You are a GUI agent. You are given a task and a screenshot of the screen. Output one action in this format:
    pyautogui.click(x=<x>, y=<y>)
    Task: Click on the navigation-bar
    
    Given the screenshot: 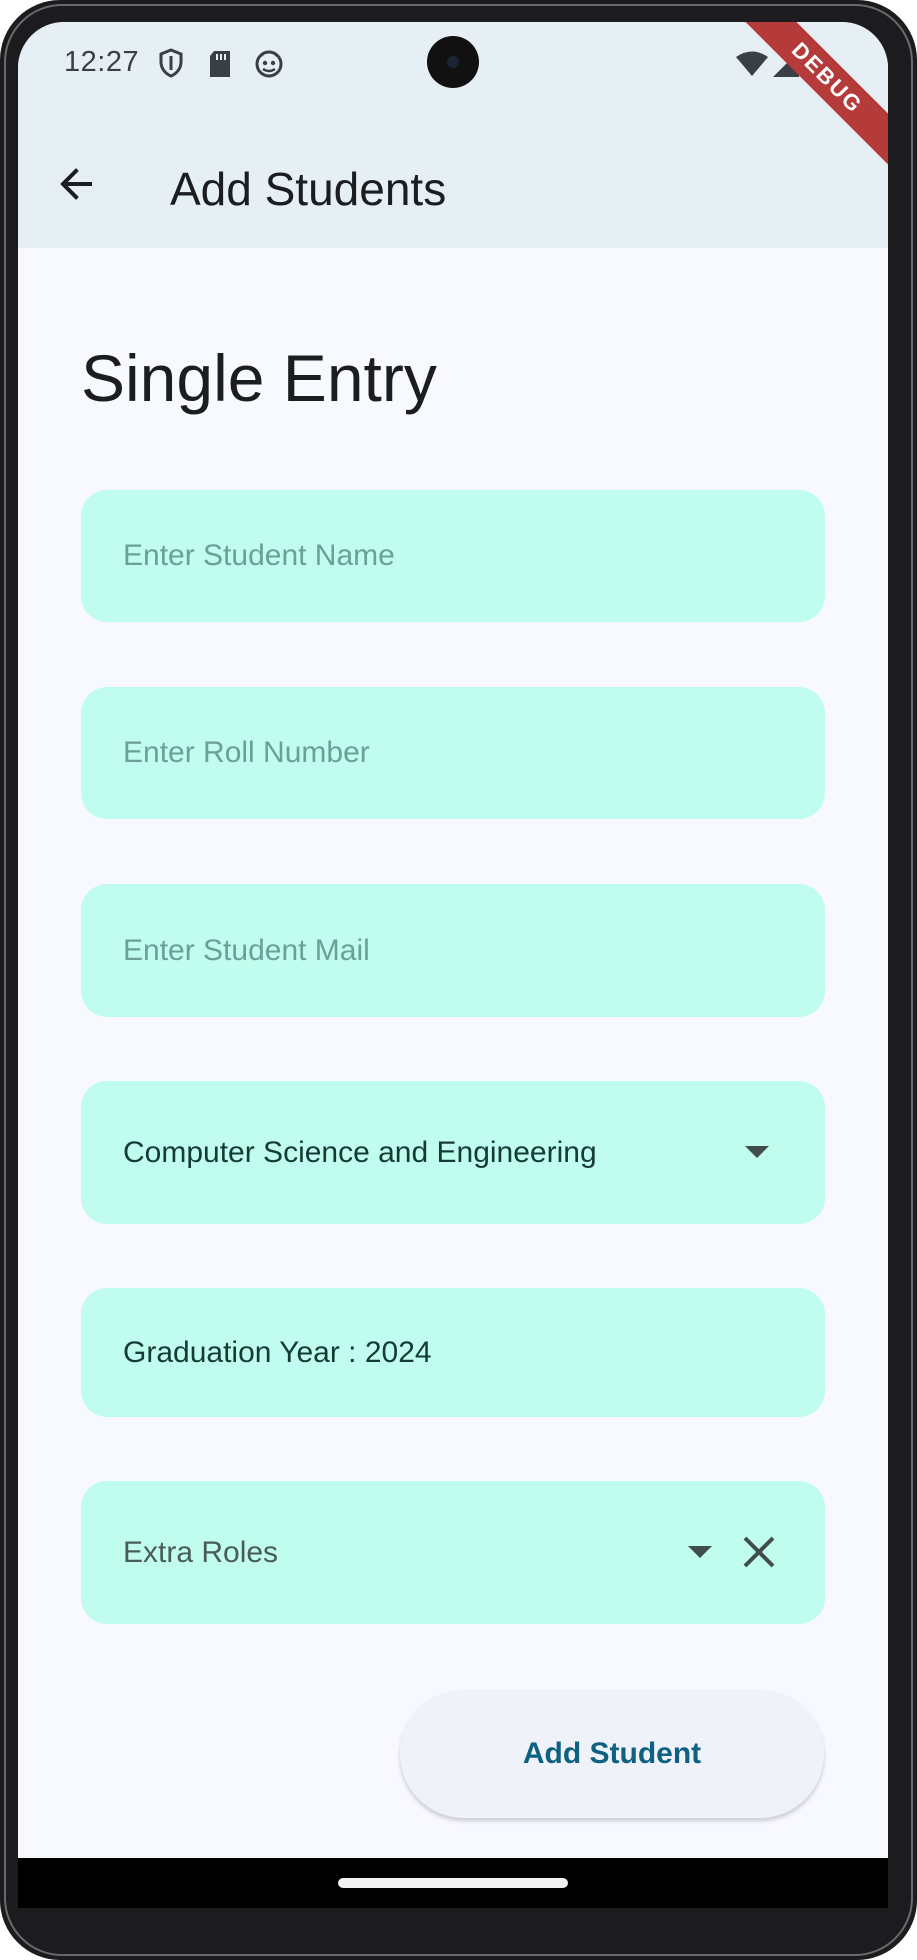 What is the action you would take?
    pyautogui.click(x=453, y=1883)
    